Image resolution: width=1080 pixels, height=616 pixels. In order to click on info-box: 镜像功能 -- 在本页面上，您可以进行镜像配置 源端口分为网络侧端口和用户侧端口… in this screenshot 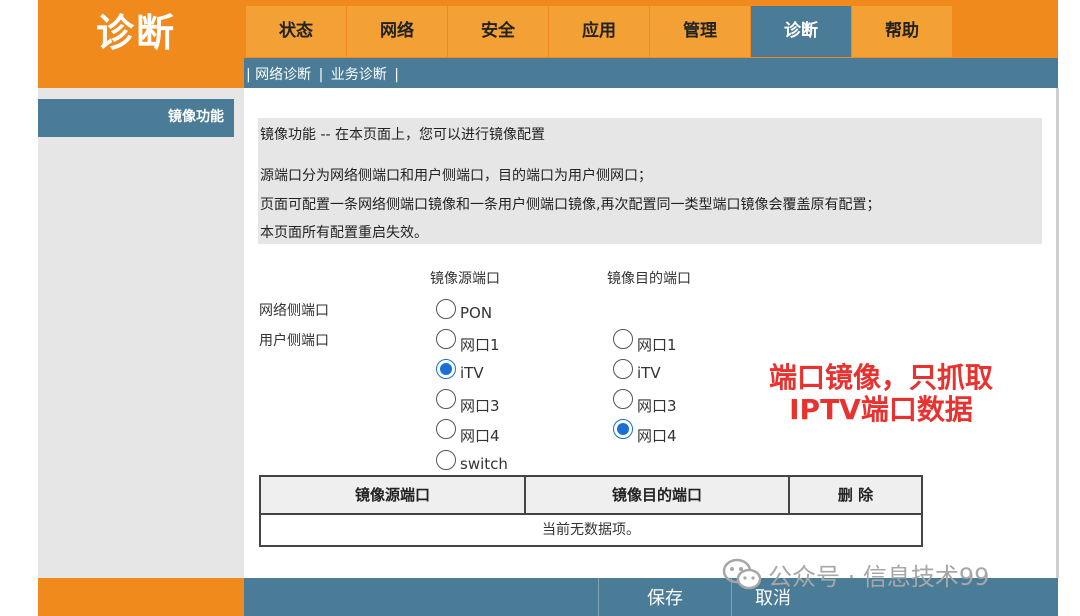, I will do `click(650, 181)`.